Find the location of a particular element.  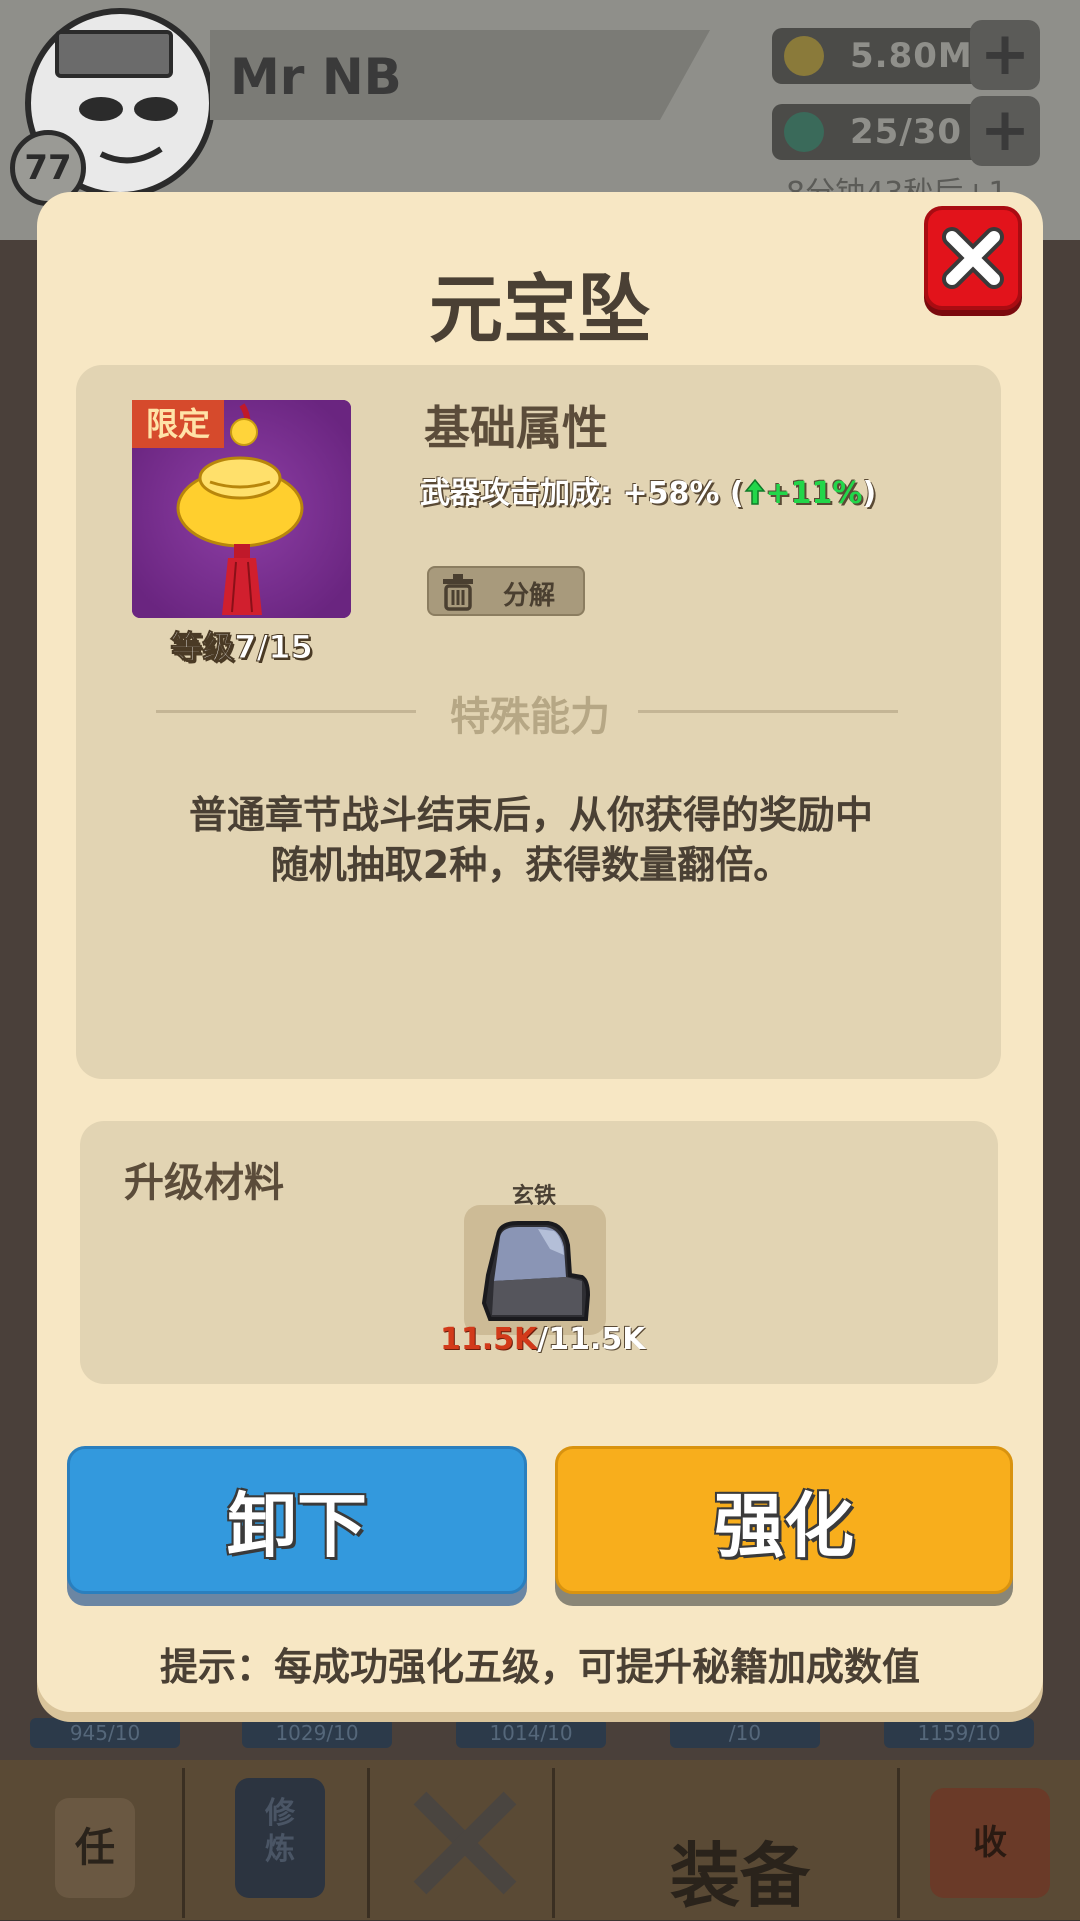

gold-amount: 5.80M is located at coordinates (911, 56).